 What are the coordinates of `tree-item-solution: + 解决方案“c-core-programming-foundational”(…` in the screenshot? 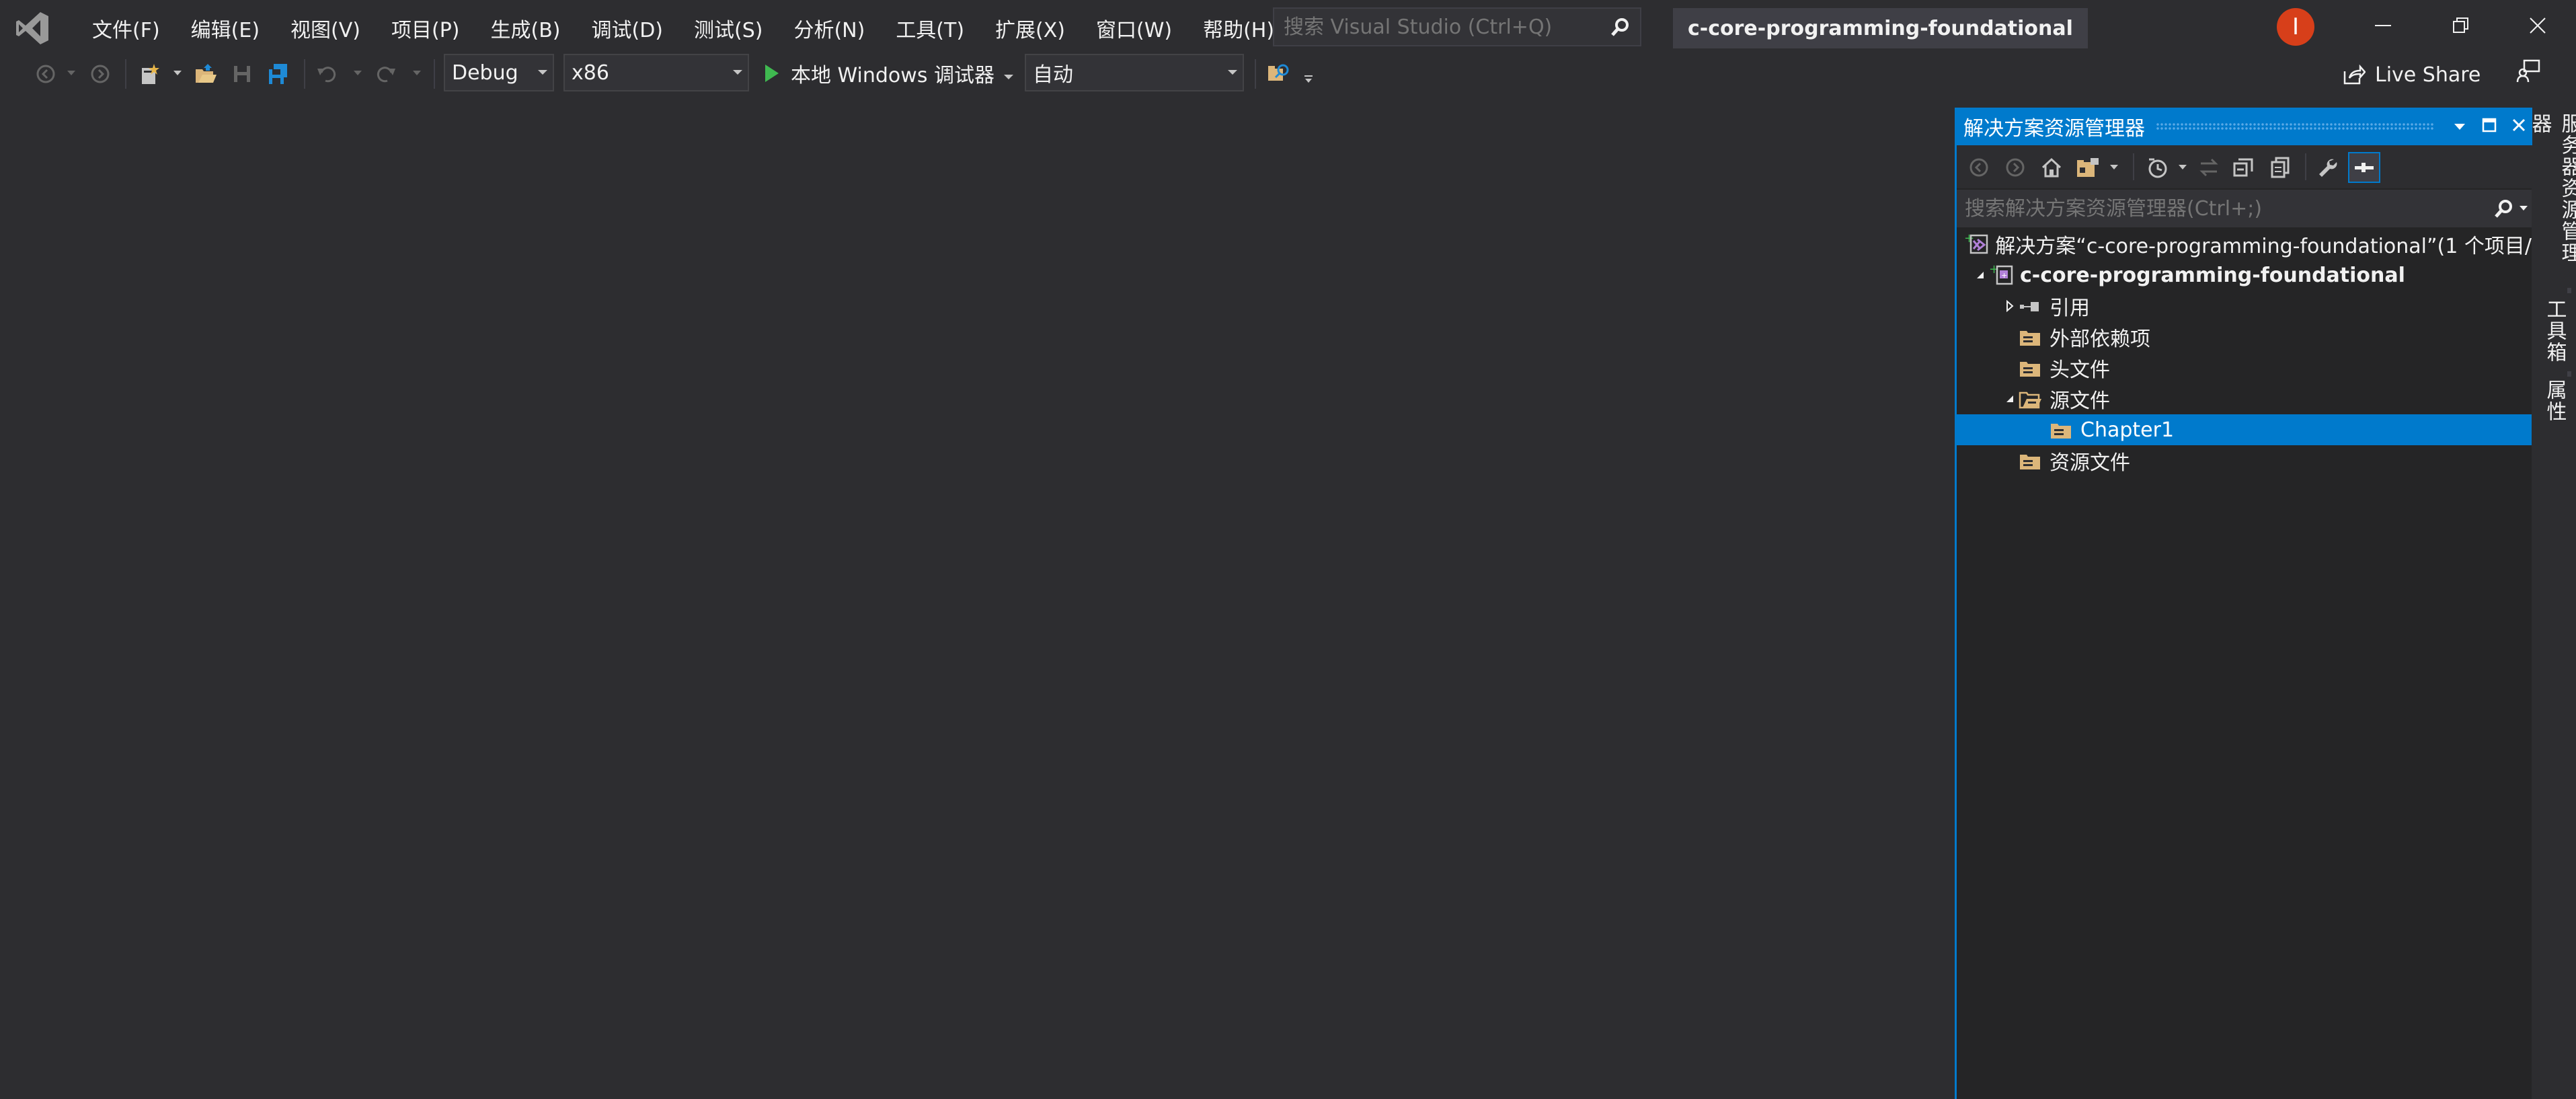 It's located at (2245, 244).